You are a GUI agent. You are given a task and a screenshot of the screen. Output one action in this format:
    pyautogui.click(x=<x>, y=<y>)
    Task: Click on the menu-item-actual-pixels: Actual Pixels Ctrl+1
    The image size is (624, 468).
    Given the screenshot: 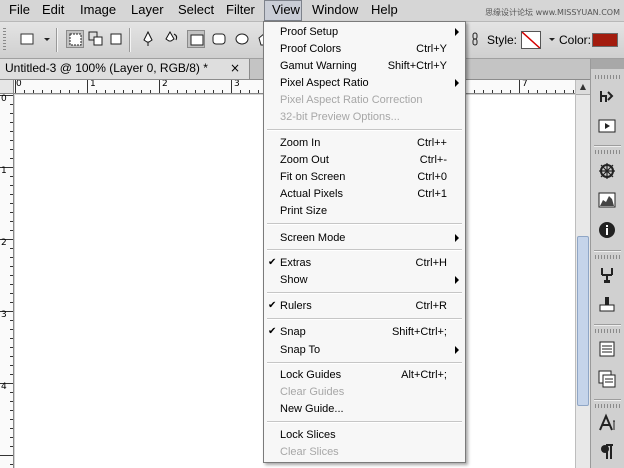 What is the action you would take?
    pyautogui.click(x=364, y=195)
    